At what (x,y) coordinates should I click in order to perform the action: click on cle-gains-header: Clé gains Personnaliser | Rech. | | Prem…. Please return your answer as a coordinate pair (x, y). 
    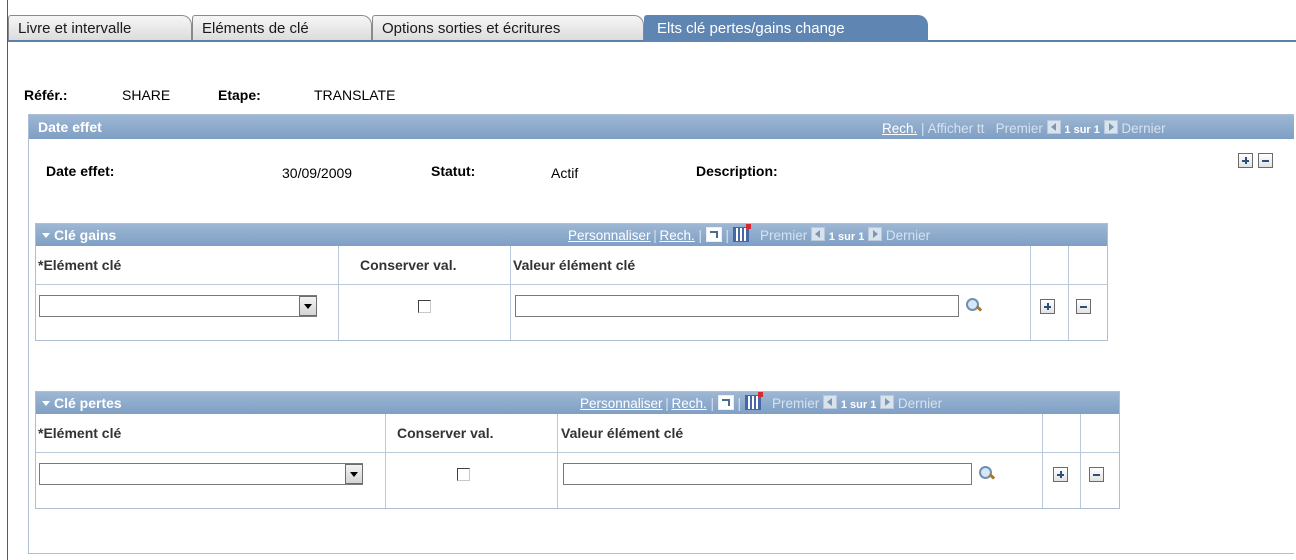
    Looking at the image, I should click on (571, 235).